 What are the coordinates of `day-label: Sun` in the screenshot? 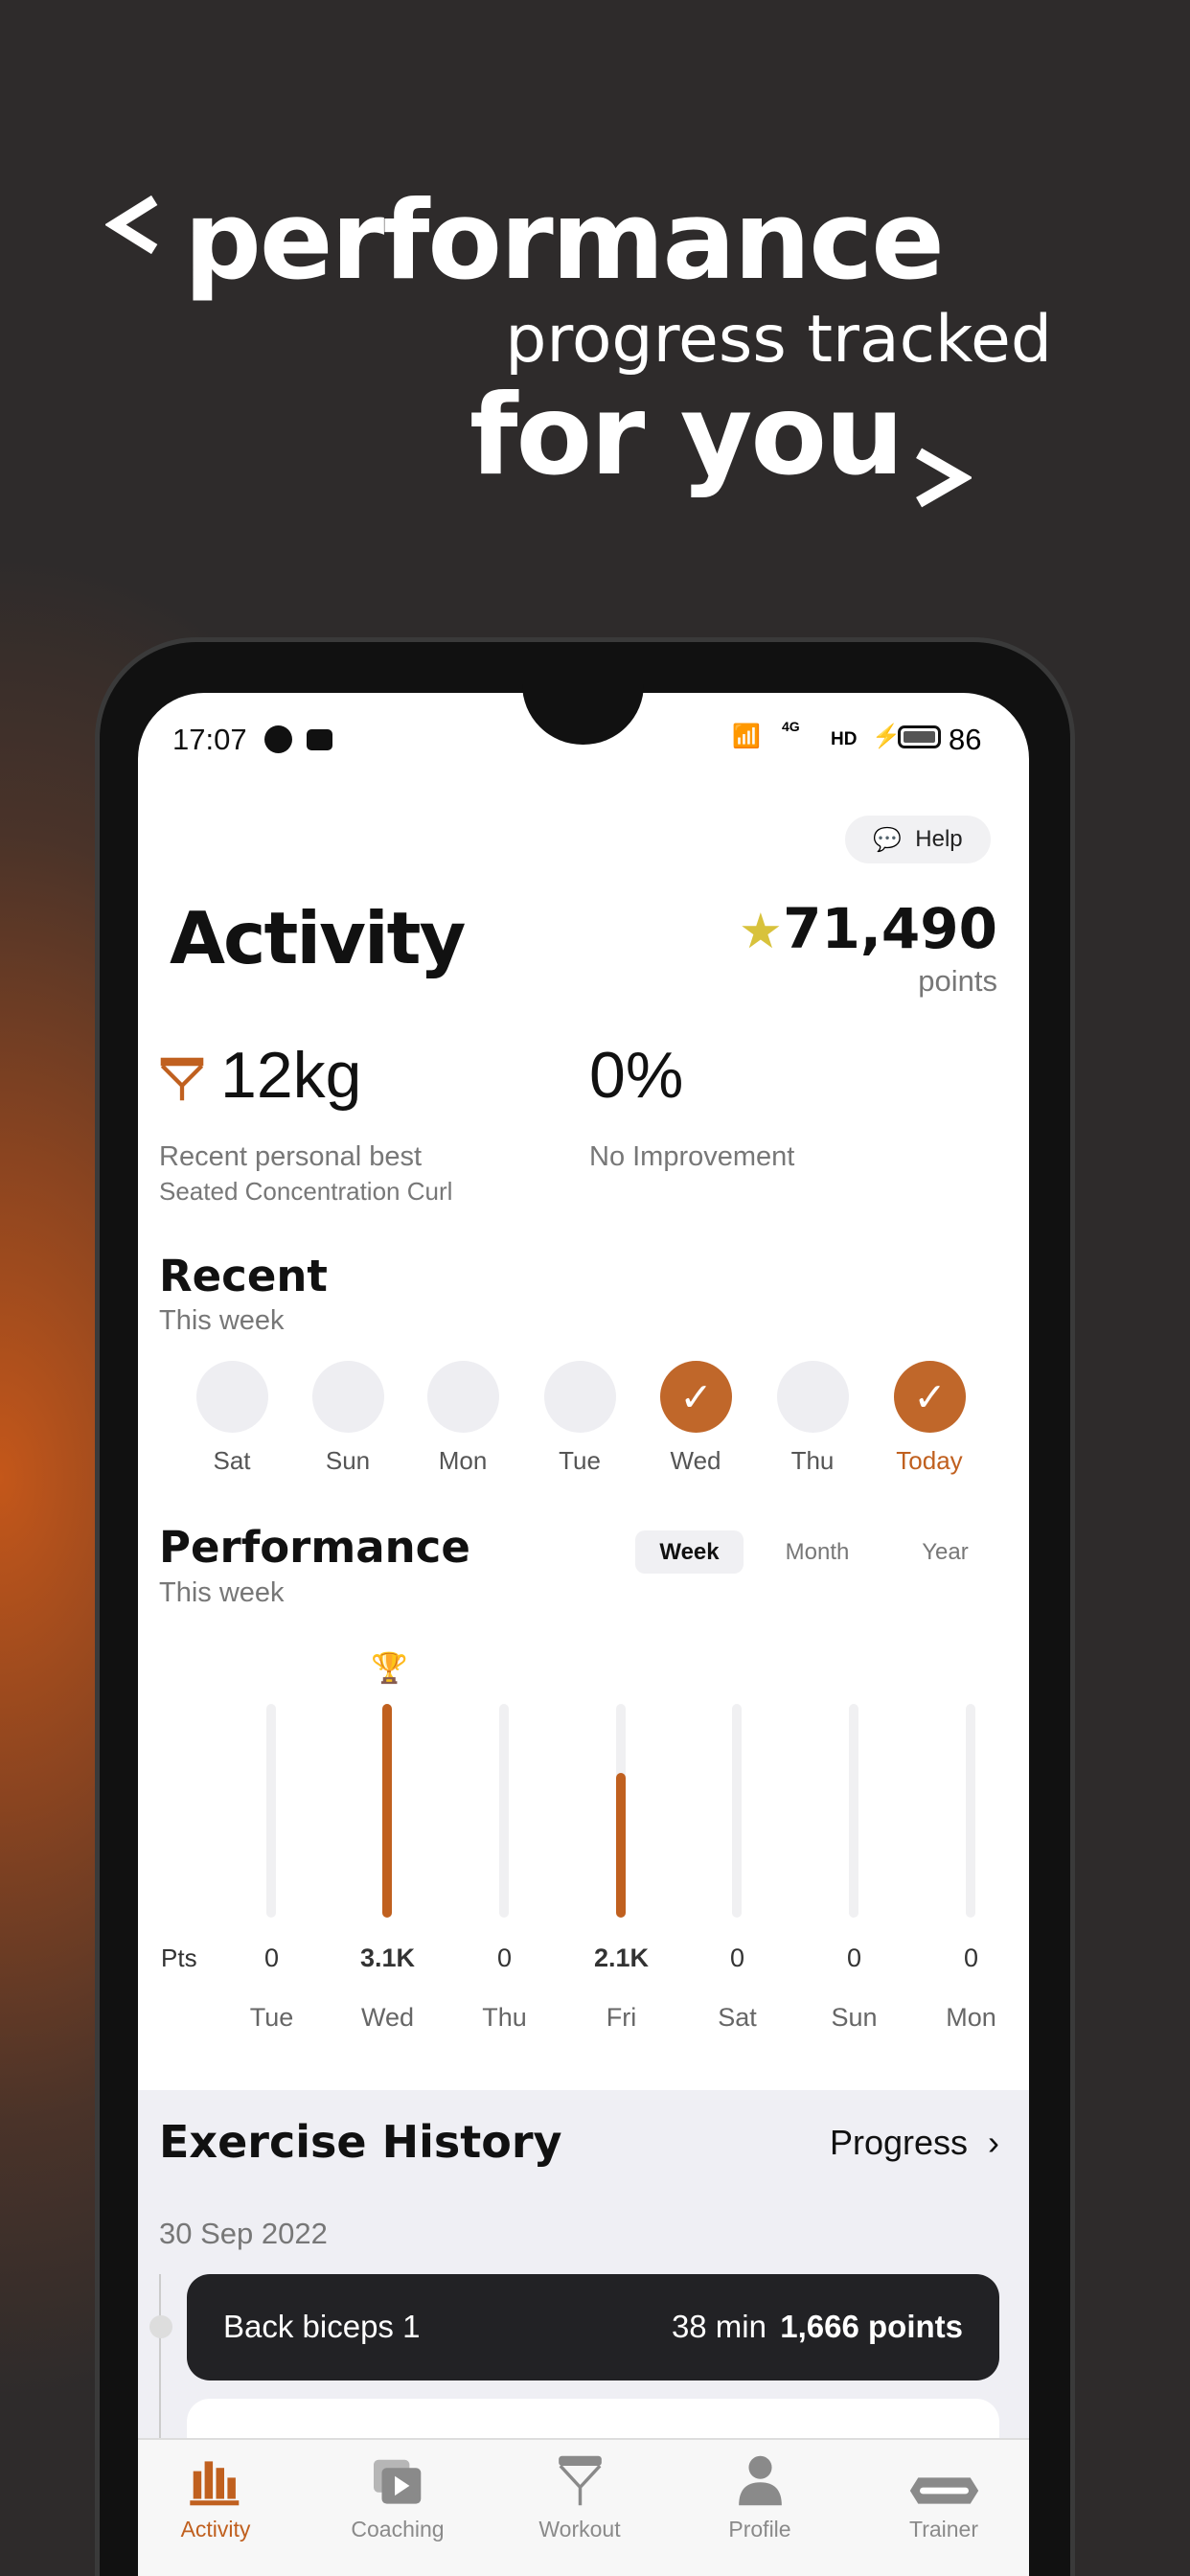 It's located at (348, 1460).